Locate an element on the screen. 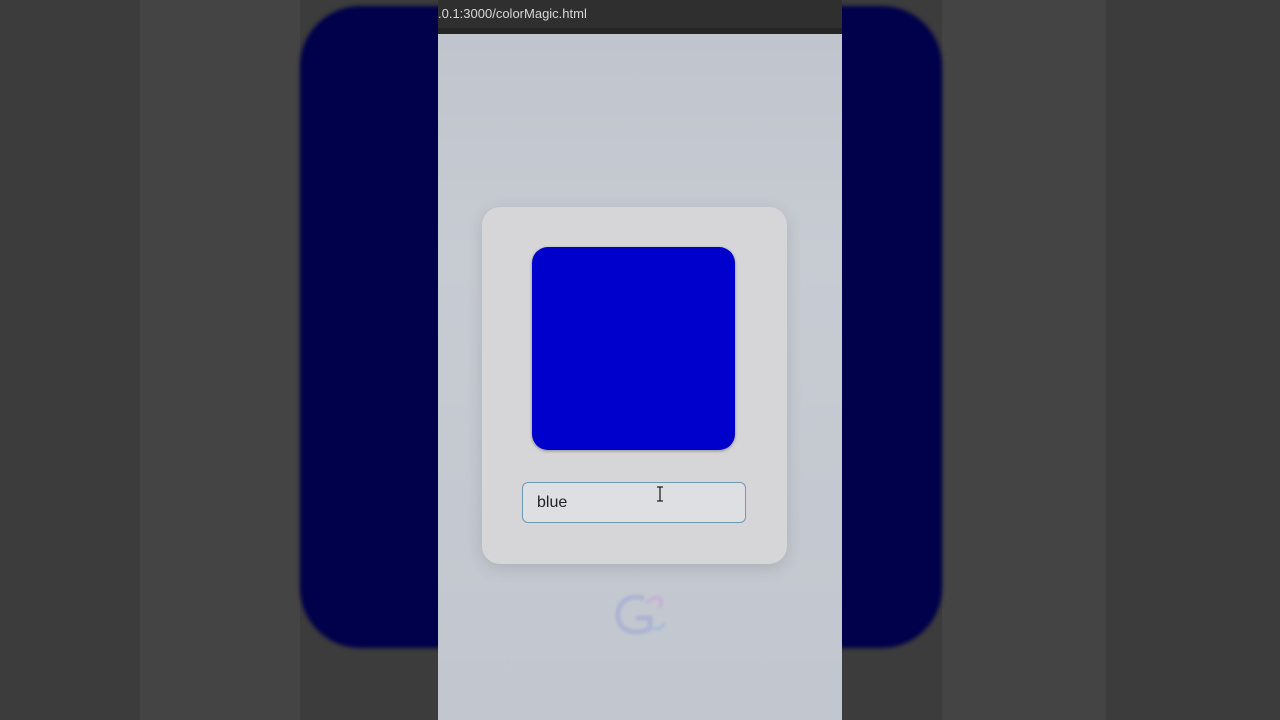 The image size is (1280, 720). color-card is located at coordinates (634, 385).